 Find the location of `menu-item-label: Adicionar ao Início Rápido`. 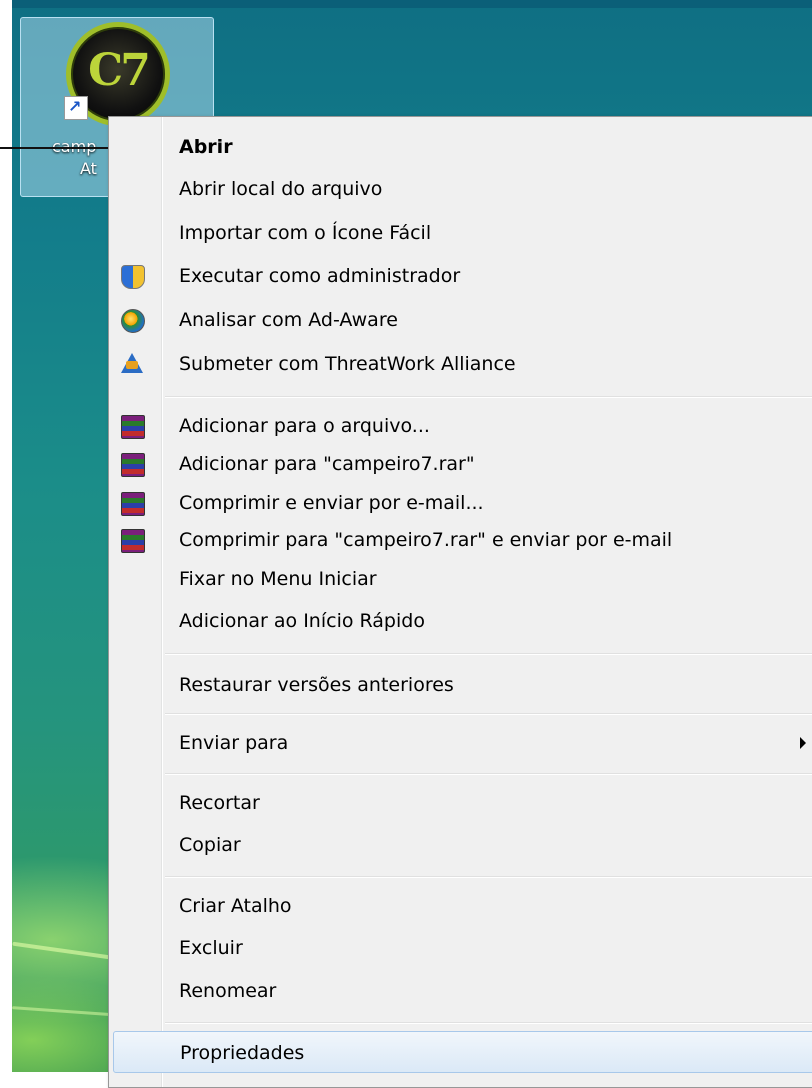

menu-item-label: Adicionar ao Início Rápido is located at coordinates (302, 621).